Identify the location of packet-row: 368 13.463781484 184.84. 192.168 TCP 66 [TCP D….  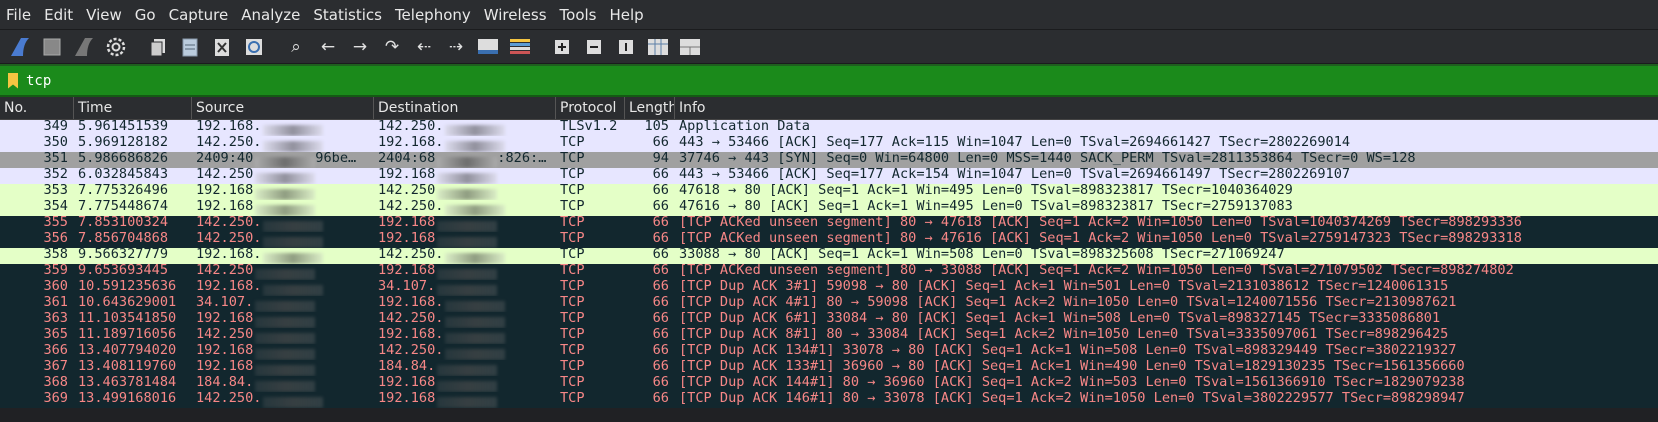
(829, 384).